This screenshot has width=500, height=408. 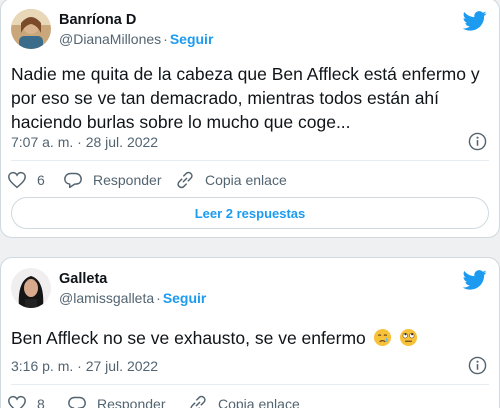 What do you see at coordinates (250, 31) in the screenshot?
I see `tweet-header: Banríona D @DianaMillones · Seguir` at bounding box center [250, 31].